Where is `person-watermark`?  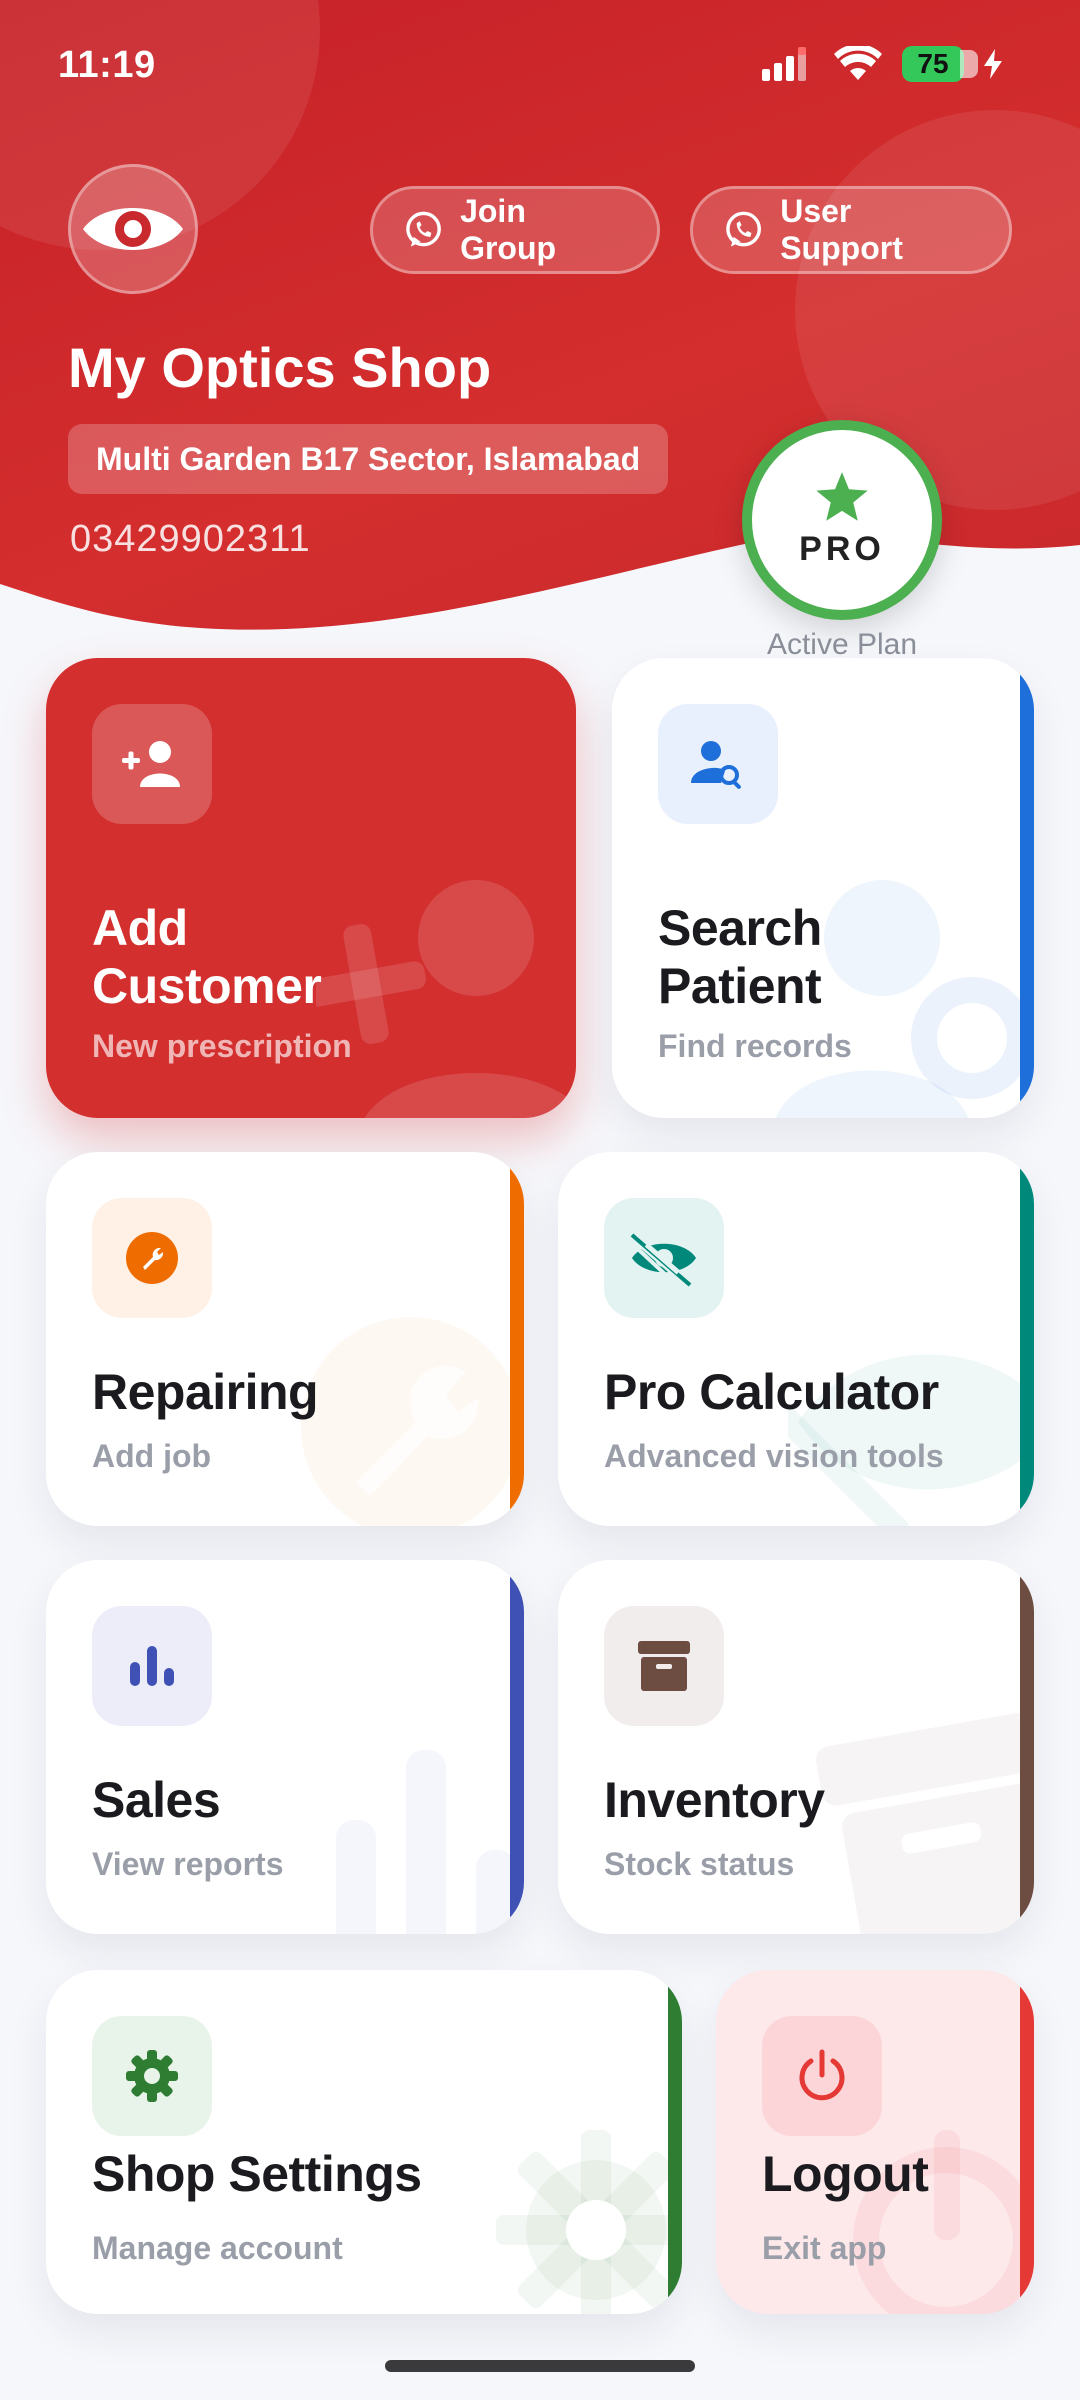 person-watermark is located at coordinates (446, 999).